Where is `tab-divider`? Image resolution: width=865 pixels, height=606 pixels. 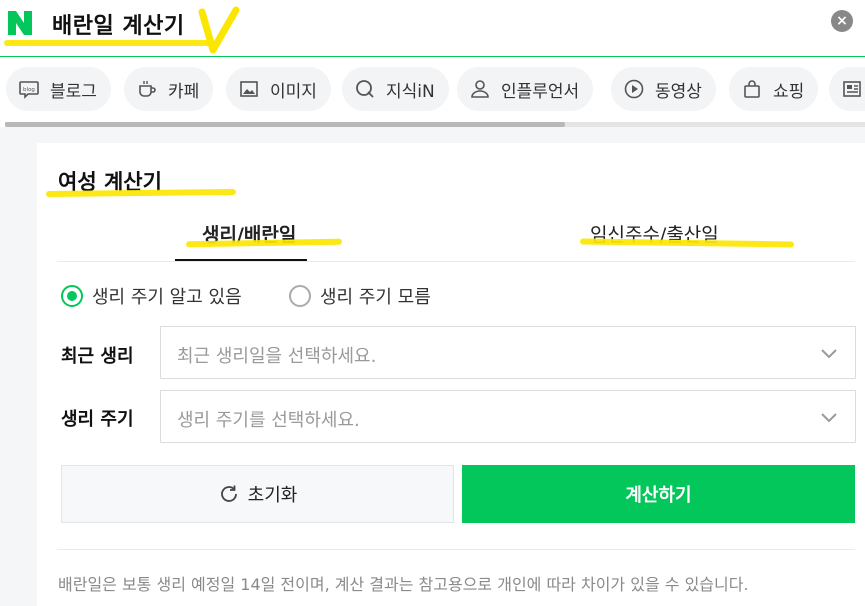 tab-divider is located at coordinates (456, 261).